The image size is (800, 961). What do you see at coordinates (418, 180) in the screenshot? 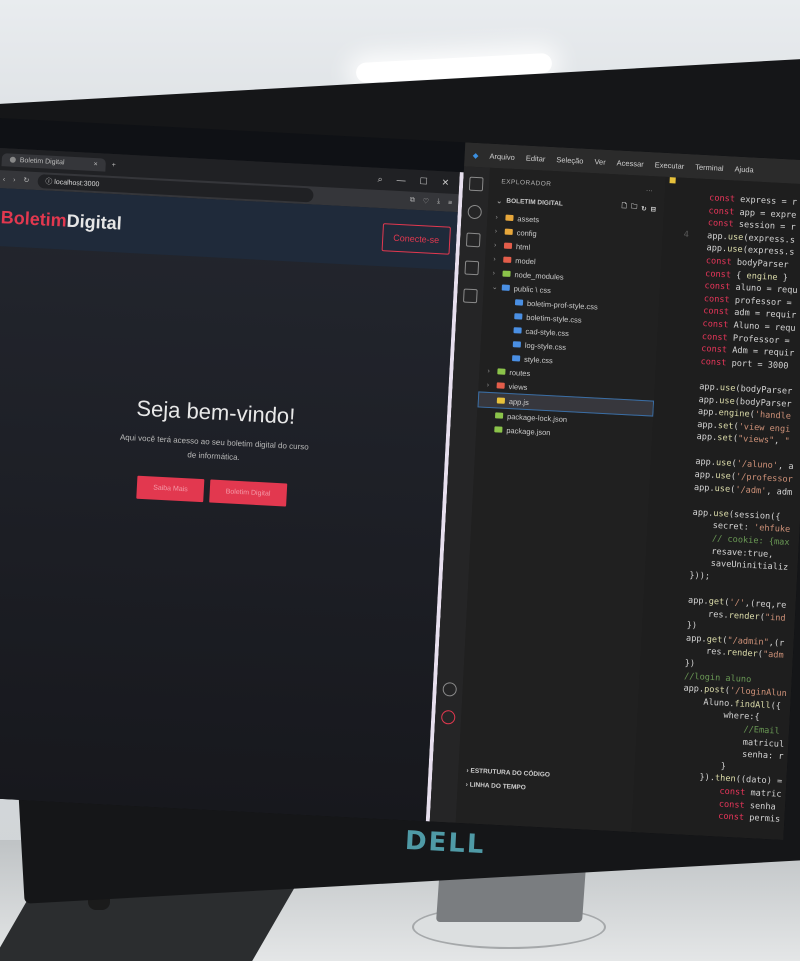
I see `window-controls: ⌕ — ☐ ✕` at bounding box center [418, 180].